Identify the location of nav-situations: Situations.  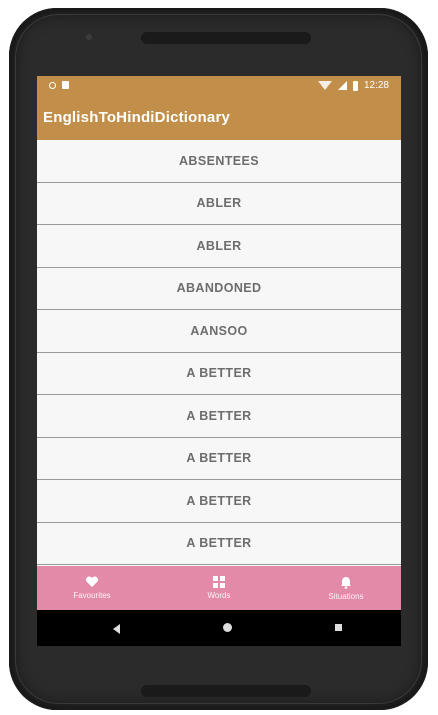
(346, 588).